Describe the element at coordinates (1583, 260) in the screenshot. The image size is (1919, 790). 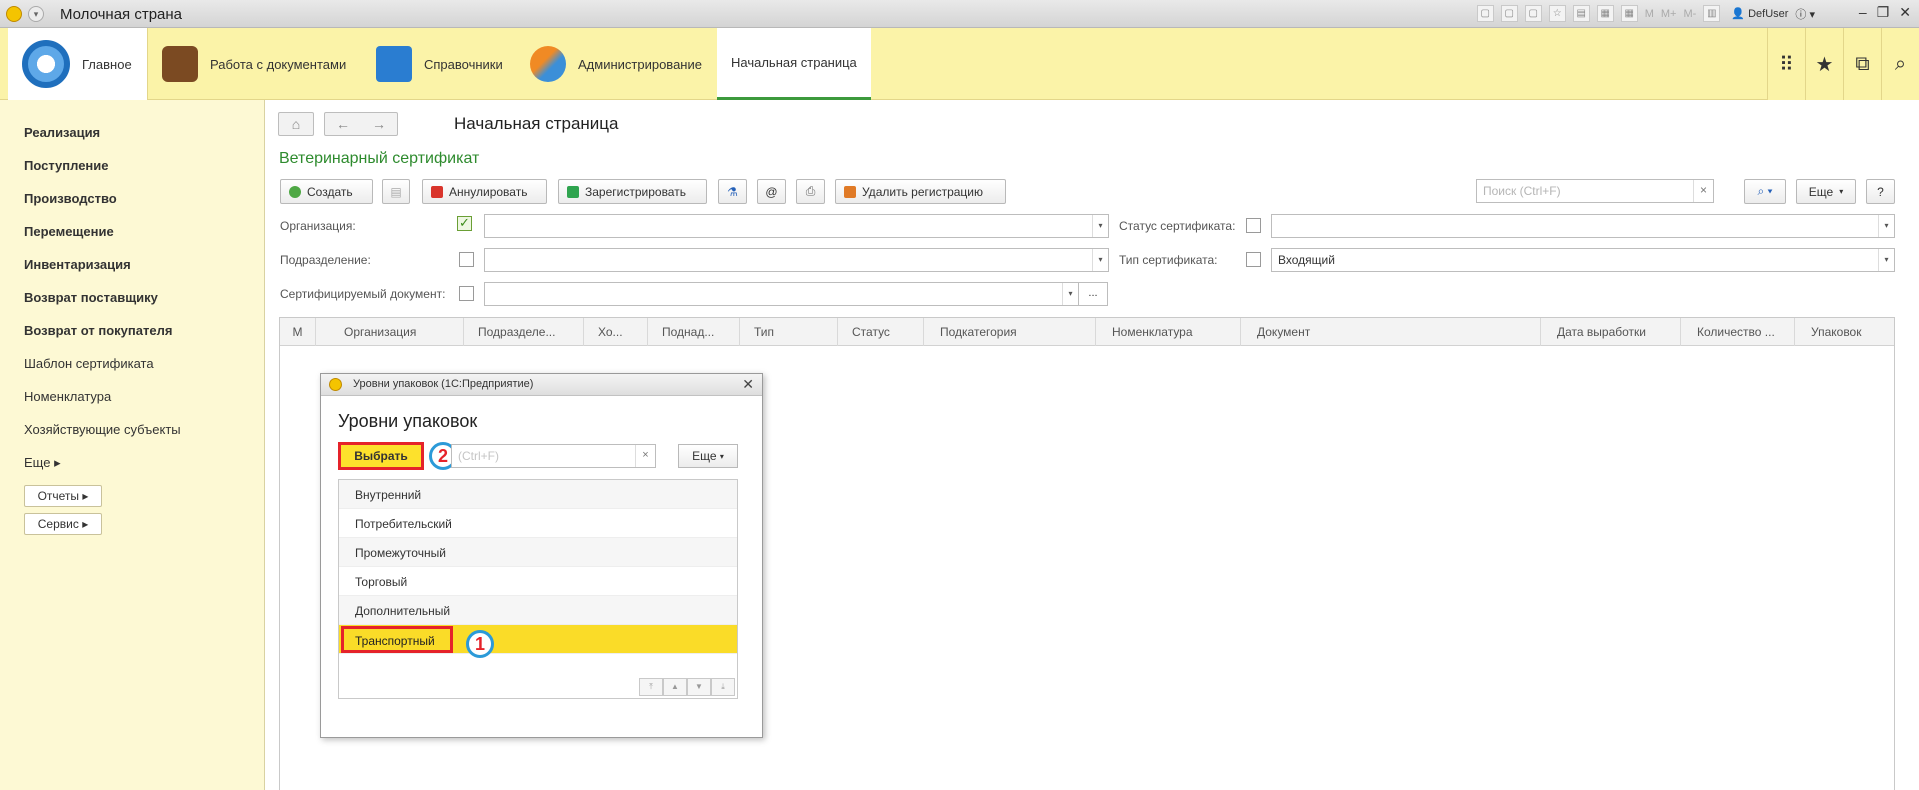
I see `certificate-type-field: Входящий ▾` at that location.